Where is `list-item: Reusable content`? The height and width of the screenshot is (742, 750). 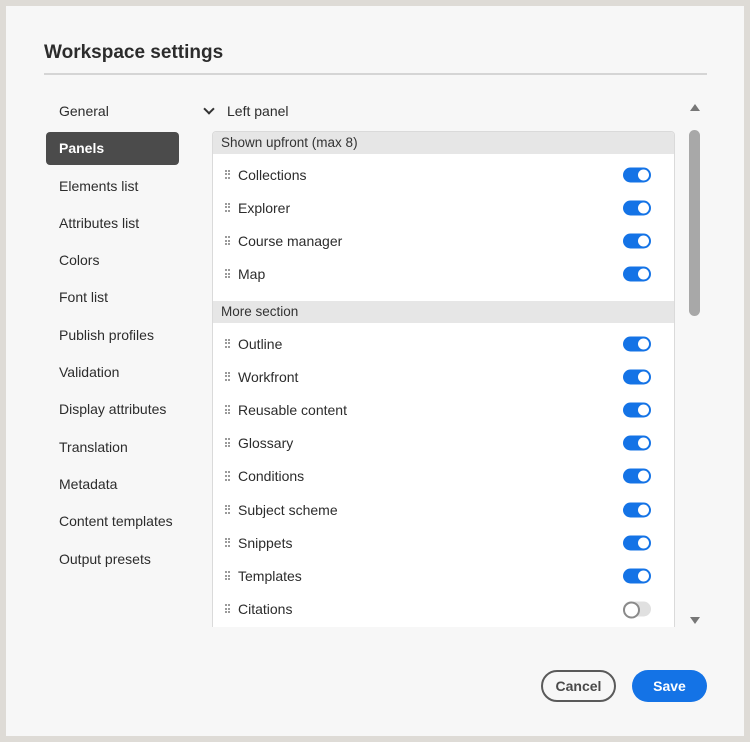 list-item: Reusable content is located at coordinates (443, 409).